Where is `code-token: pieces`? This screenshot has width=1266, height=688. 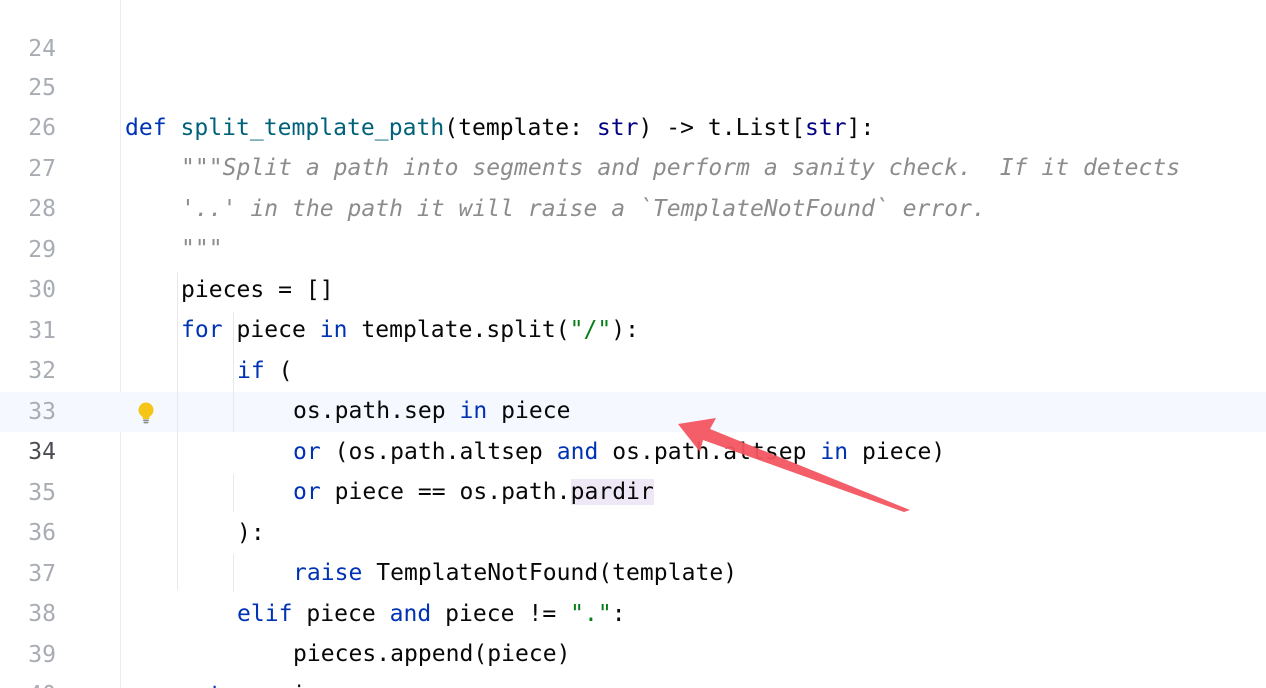
code-token: pieces is located at coordinates (312, 685).